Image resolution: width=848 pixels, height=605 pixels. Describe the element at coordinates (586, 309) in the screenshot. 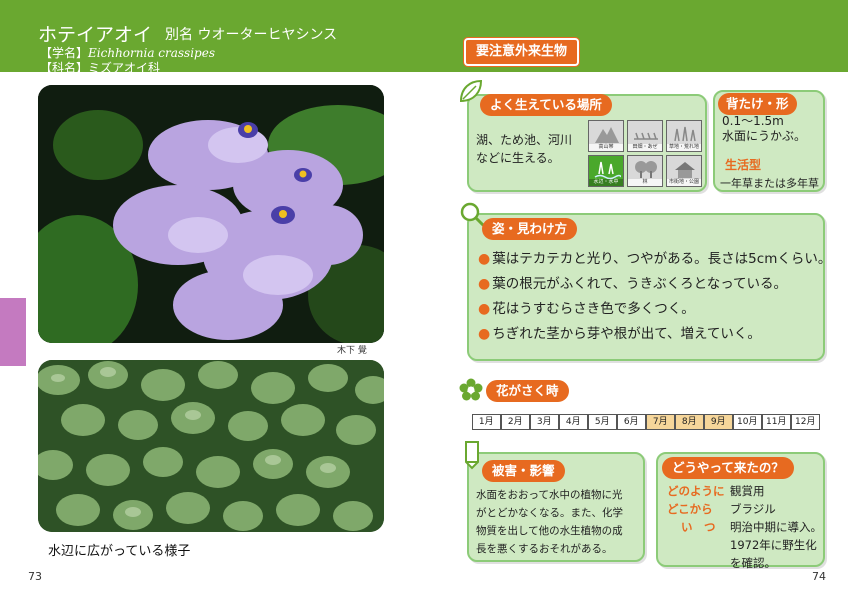

I see `list-item: ● 花はうすむらさき色で多くつく。` at that location.